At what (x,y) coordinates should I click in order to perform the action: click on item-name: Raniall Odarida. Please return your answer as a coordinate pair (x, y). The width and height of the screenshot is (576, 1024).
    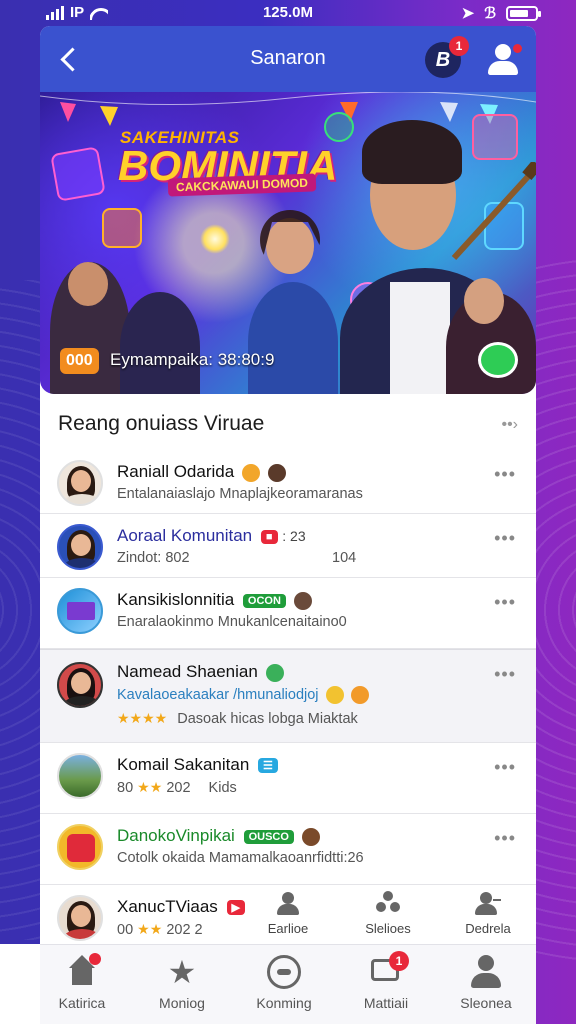
    Looking at the image, I should click on (201, 472).